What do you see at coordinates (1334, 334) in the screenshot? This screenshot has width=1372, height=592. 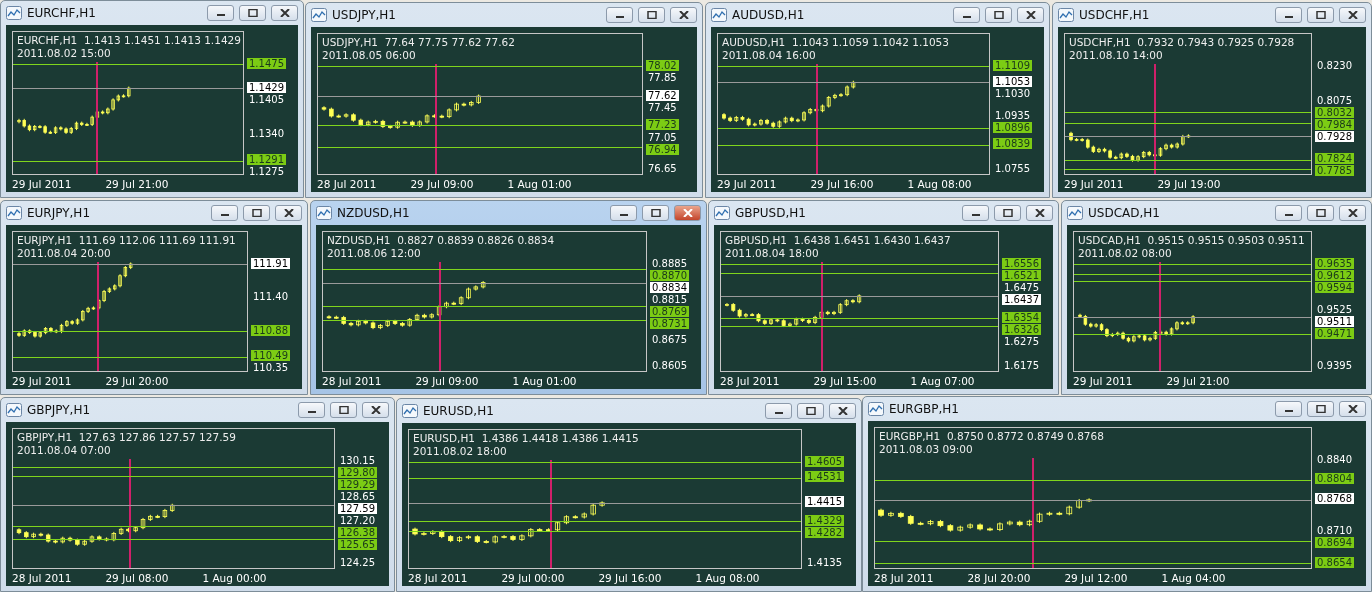 I see `price-label: 0.9471` at bounding box center [1334, 334].